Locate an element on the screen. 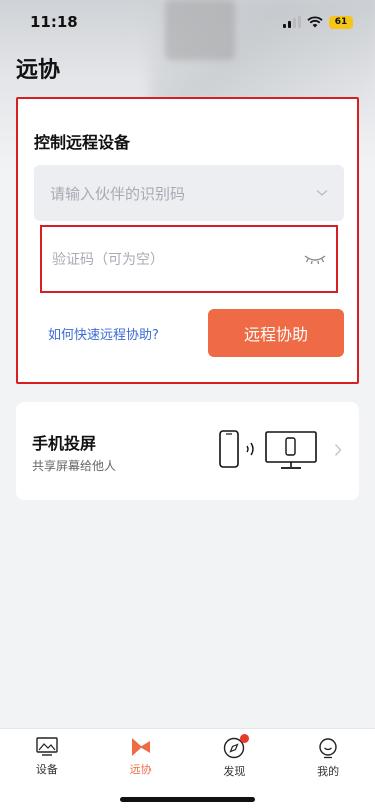 The height and width of the screenshot is (812, 375). chevron-right-icon is located at coordinates (338, 450).